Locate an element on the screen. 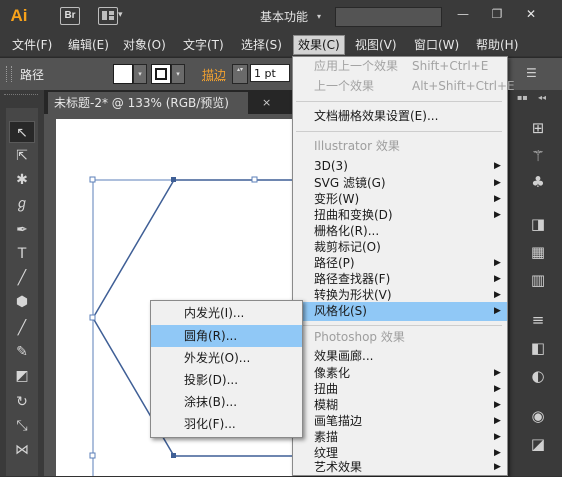  pencil-tool-icon: ✎ is located at coordinates (22, 352).